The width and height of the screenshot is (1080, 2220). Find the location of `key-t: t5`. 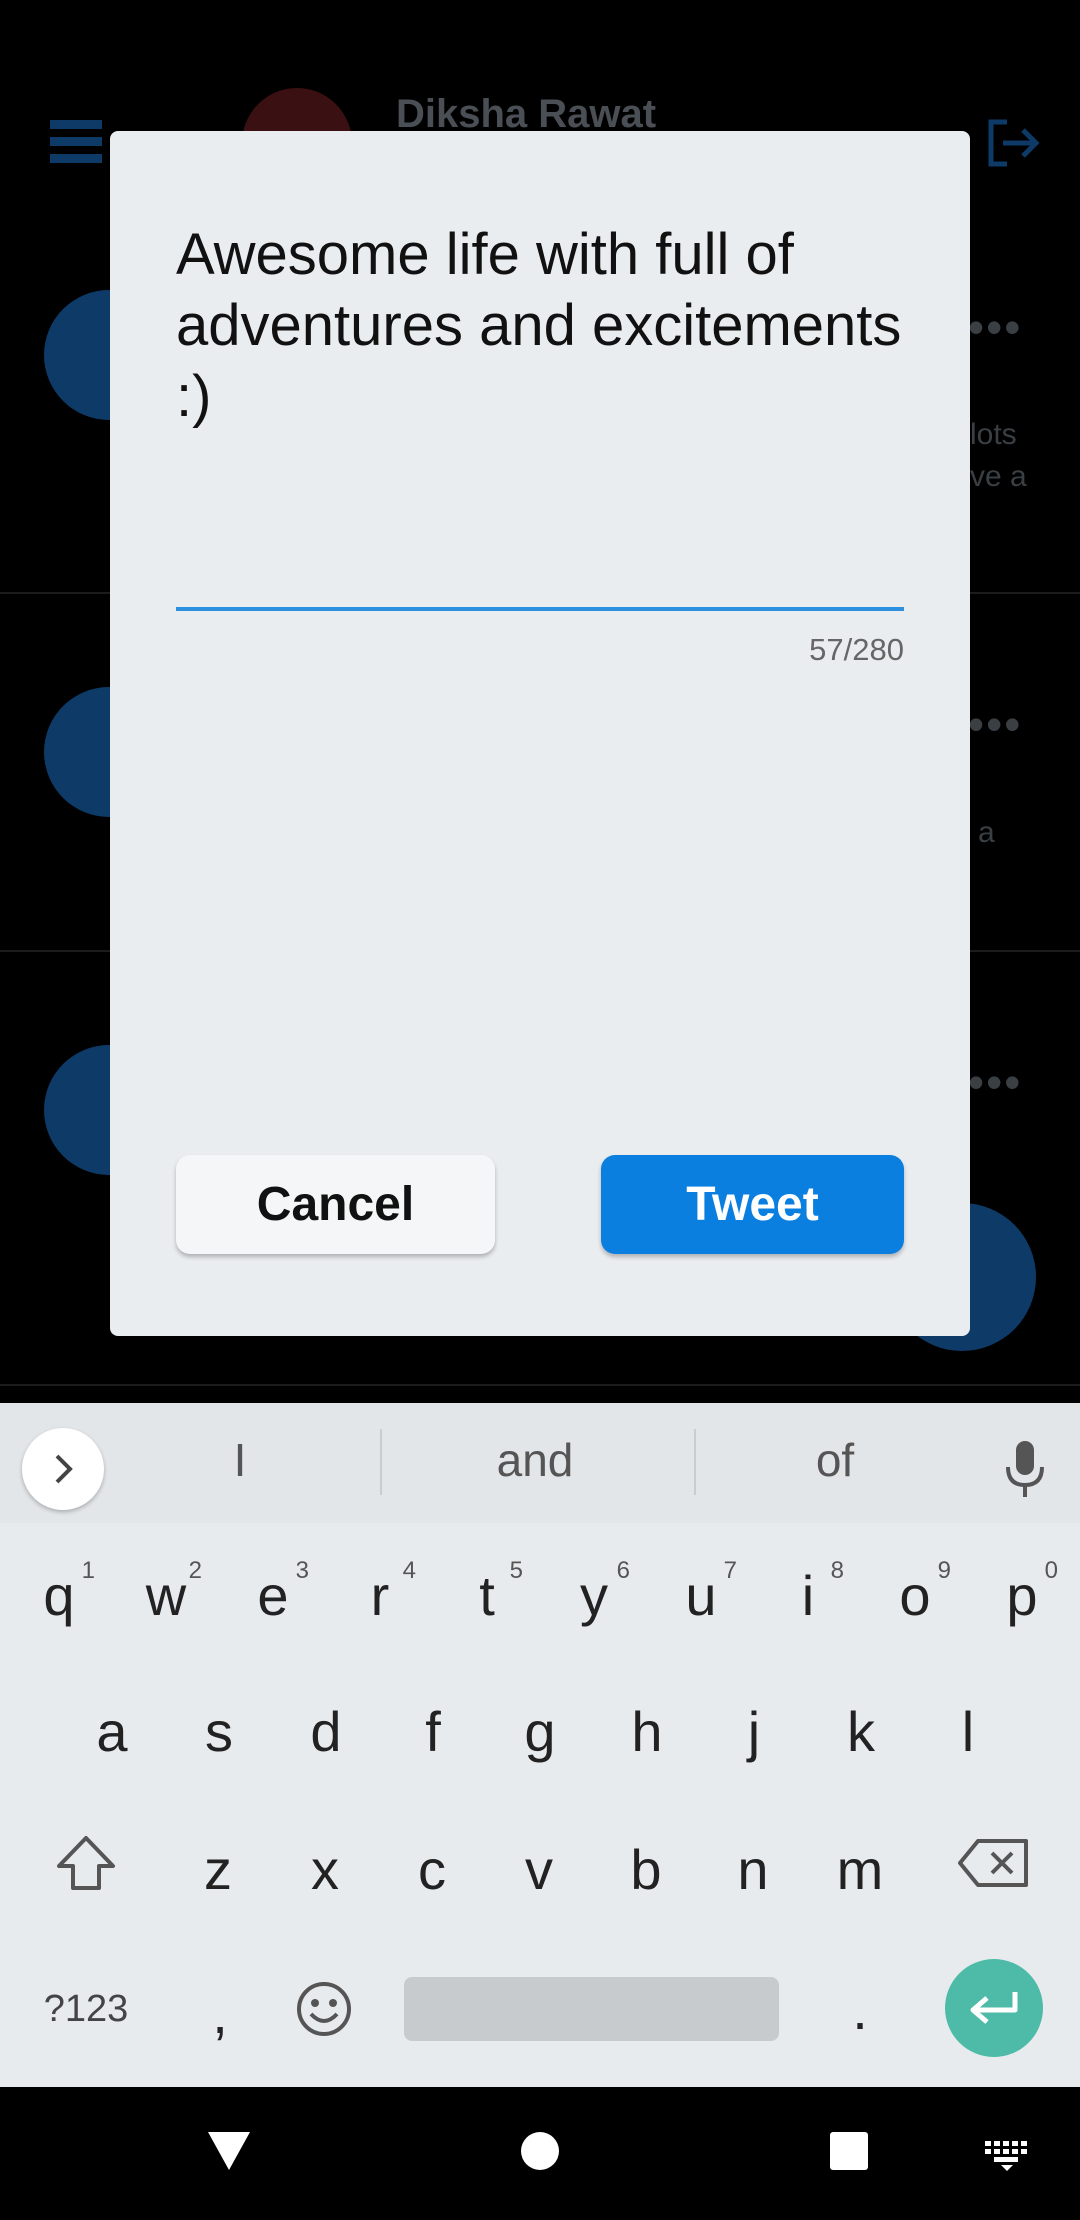

key-t: t5 is located at coordinates (487, 1595).